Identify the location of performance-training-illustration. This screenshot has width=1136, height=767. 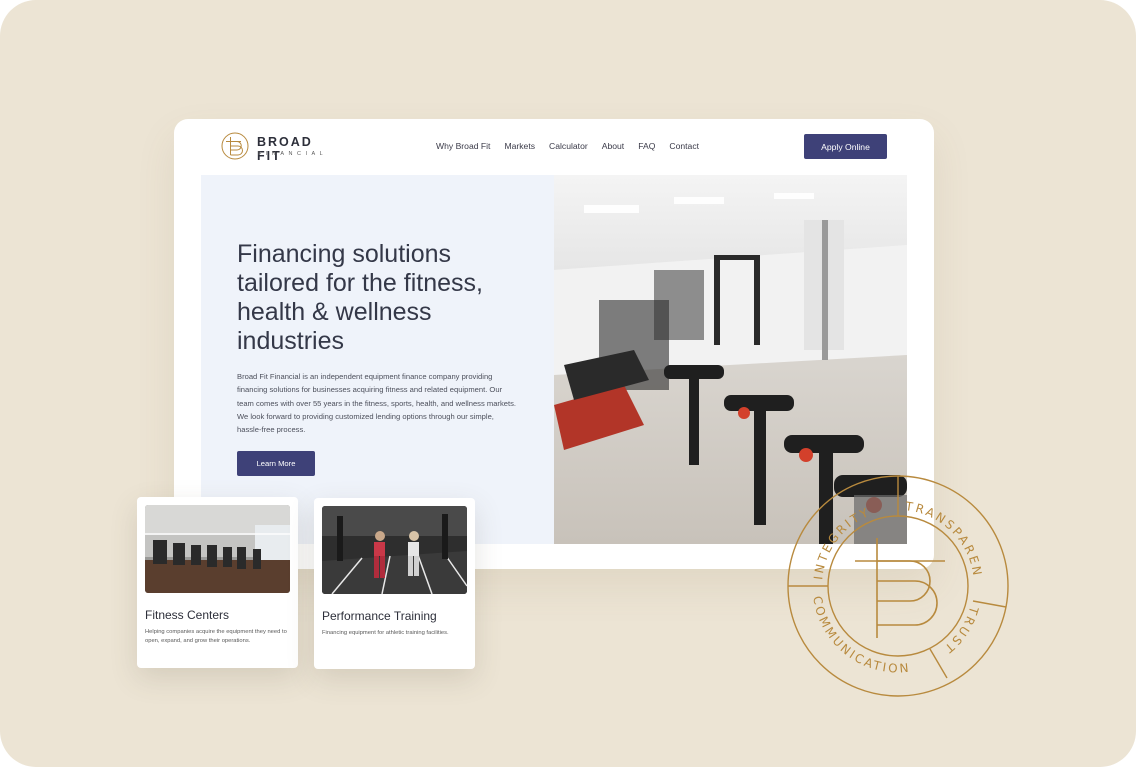
(394, 550).